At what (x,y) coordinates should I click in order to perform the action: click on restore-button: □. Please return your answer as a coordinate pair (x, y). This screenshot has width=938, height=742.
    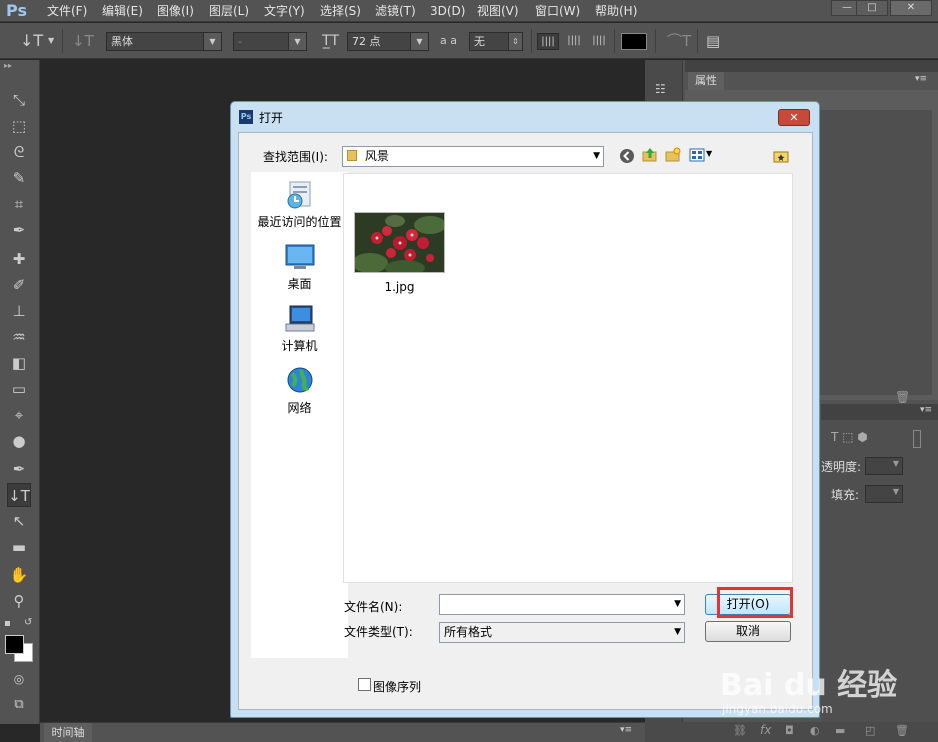
    Looking at the image, I should click on (872, 8).